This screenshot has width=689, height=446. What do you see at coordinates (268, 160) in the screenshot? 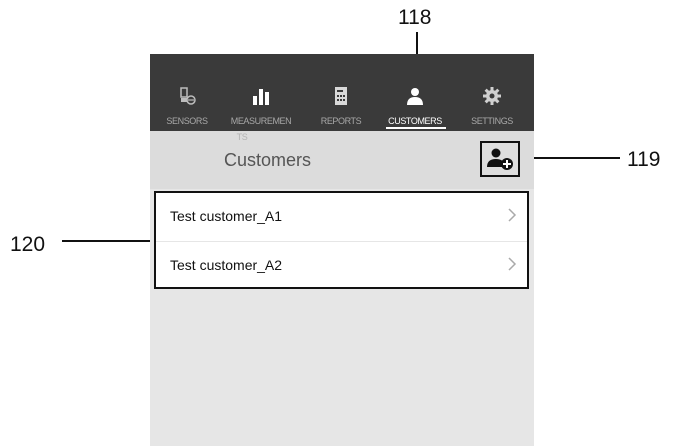
I see `page-title: Customers` at bounding box center [268, 160].